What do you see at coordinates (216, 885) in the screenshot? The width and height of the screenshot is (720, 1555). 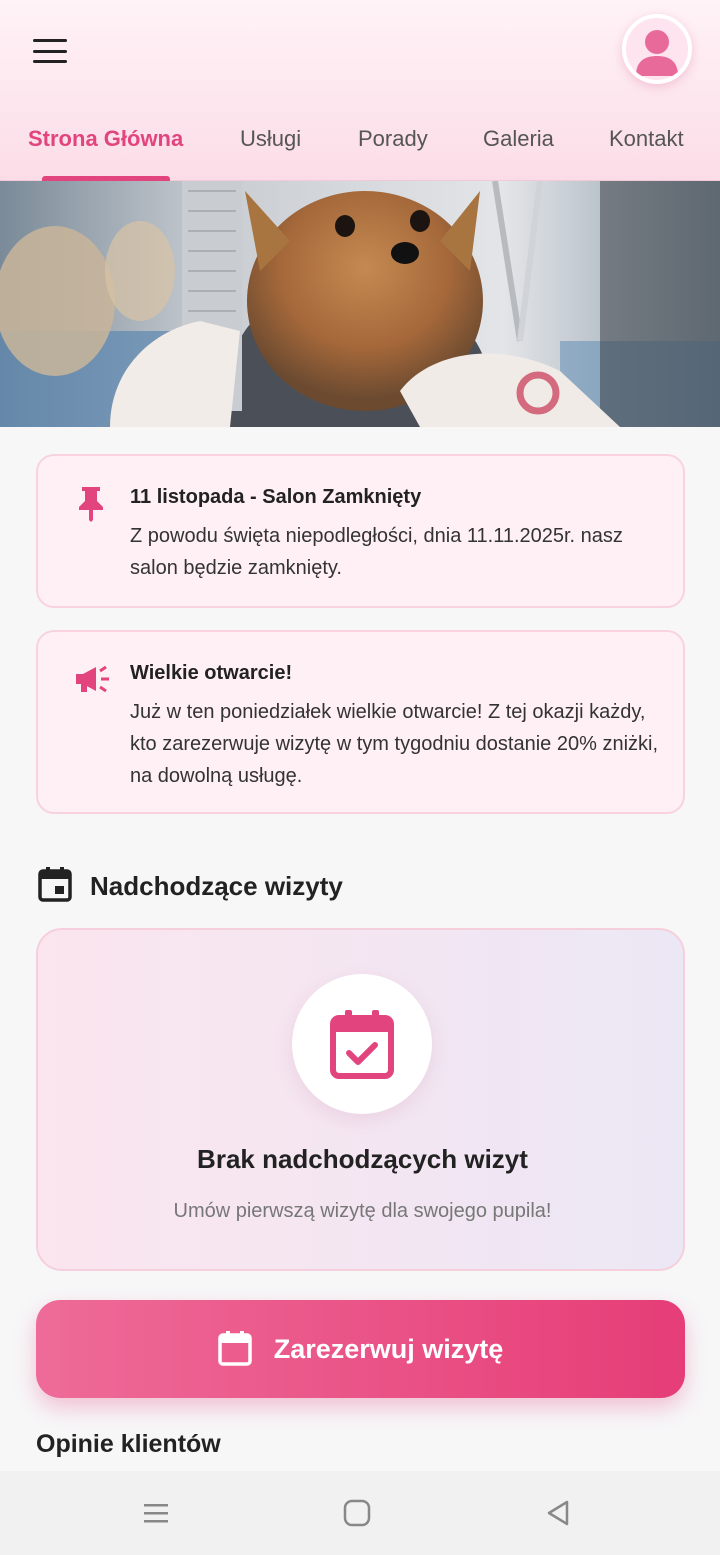 I see `section-title: Nadchodzące wizyty` at bounding box center [216, 885].